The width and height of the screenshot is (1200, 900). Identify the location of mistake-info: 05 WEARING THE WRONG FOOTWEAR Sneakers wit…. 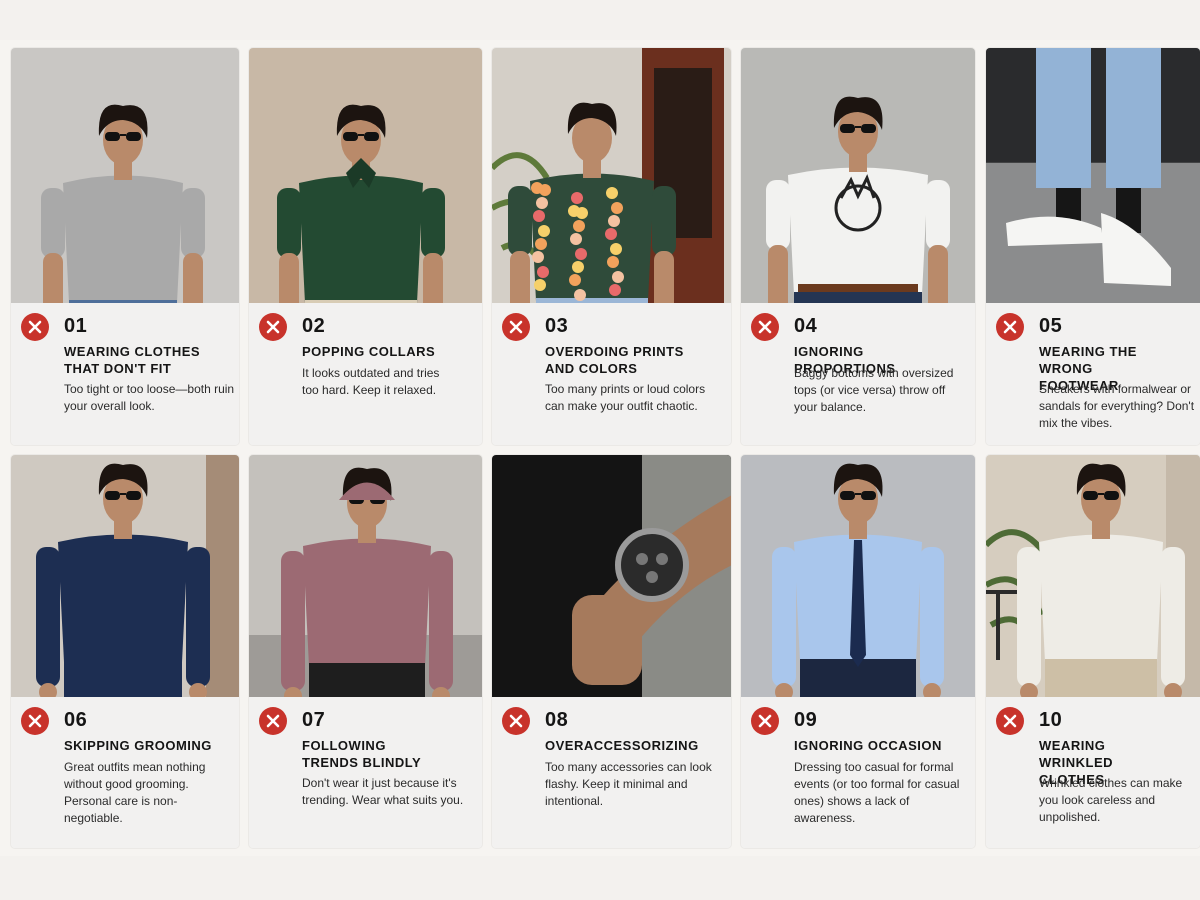
(1093, 374).